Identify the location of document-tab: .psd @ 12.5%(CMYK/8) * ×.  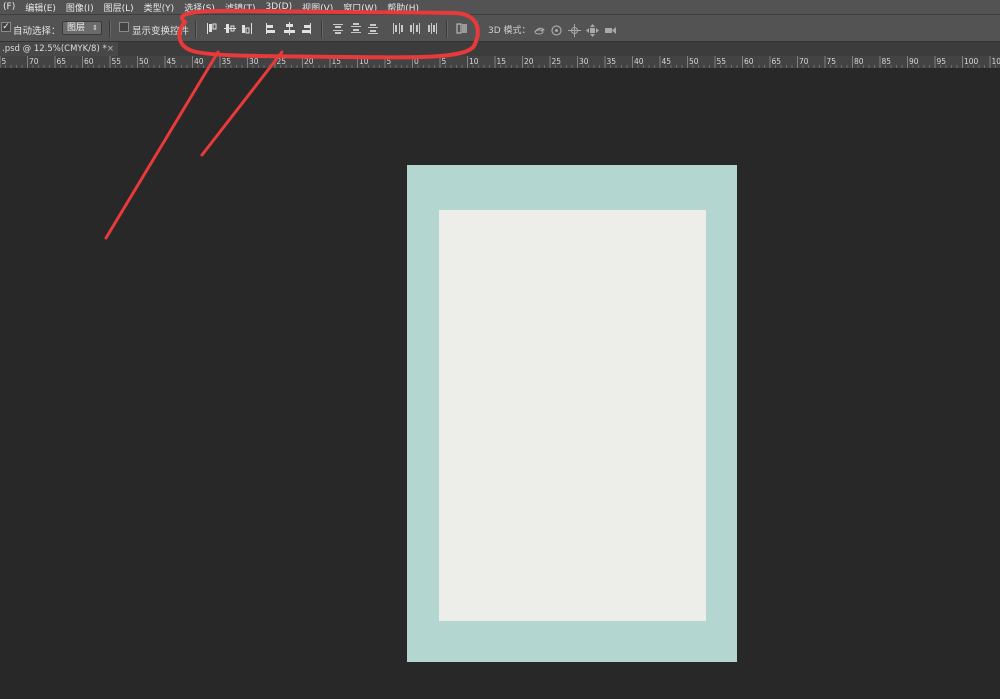
(59, 49).